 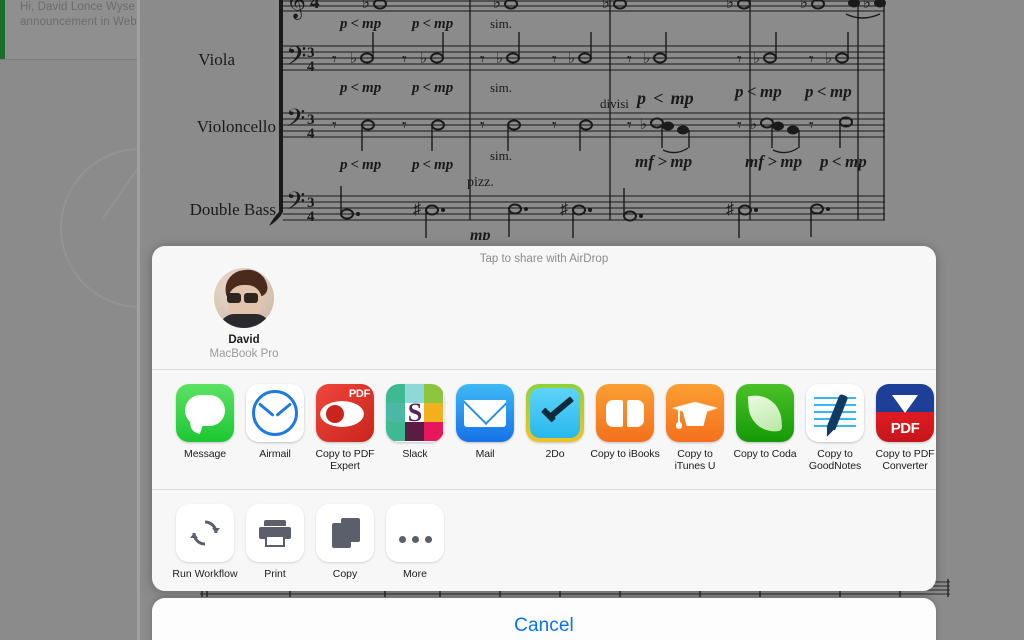 I want to click on share-target-slack: S Slack, so click(x=415, y=428).